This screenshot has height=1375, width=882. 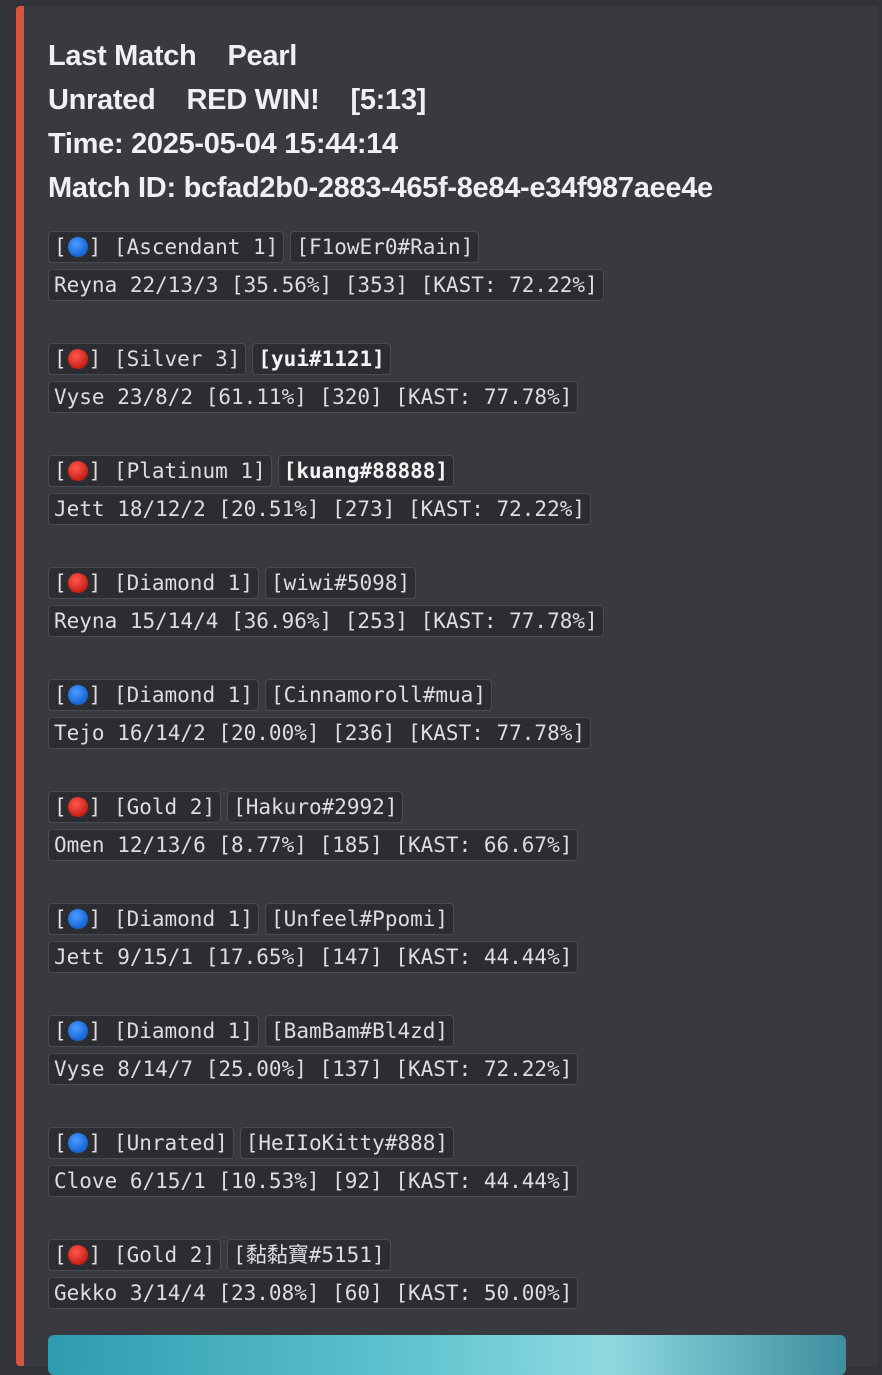 I want to click on player-rank: [Unrated], so click(x=170, y=1143).